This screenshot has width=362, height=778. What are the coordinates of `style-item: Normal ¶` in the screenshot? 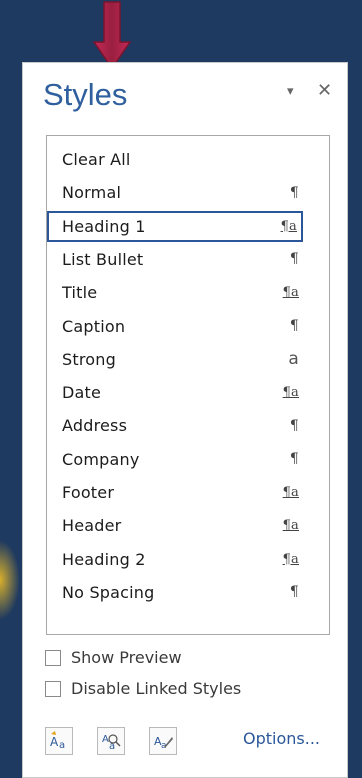 It's located at (175, 192).